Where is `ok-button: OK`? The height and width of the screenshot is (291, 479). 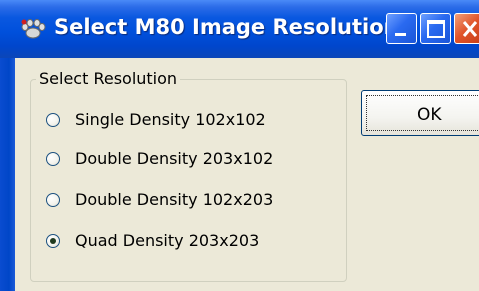 ok-button: OK is located at coordinates (420, 113).